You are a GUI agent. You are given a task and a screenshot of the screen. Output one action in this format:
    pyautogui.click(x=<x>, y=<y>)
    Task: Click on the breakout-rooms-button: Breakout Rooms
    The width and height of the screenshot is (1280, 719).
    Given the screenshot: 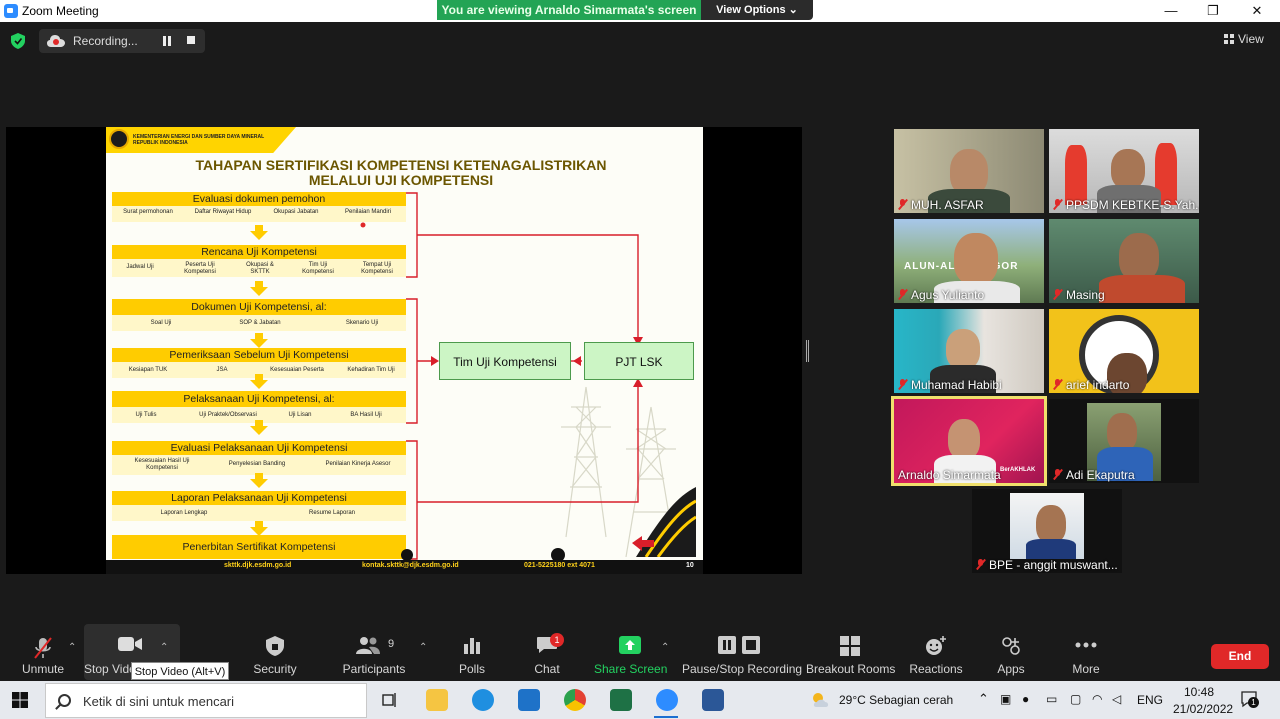 What is the action you would take?
    pyautogui.click(x=850, y=652)
    